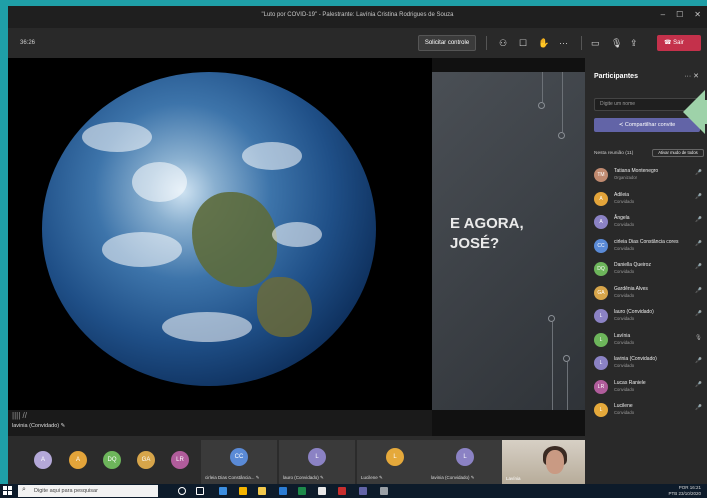 The width and height of the screenshot is (707, 498). What do you see at coordinates (283, 491) in the screenshot?
I see `word-icon` at bounding box center [283, 491].